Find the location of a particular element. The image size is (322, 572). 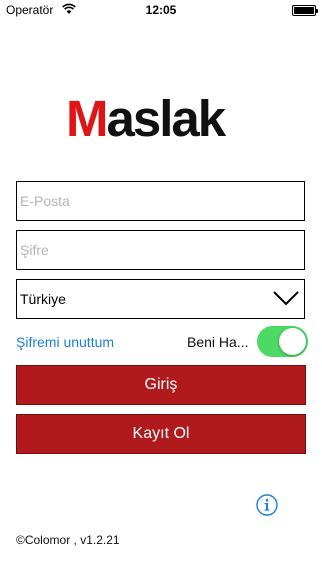

app-logo: Maslak is located at coordinates (166, 119).